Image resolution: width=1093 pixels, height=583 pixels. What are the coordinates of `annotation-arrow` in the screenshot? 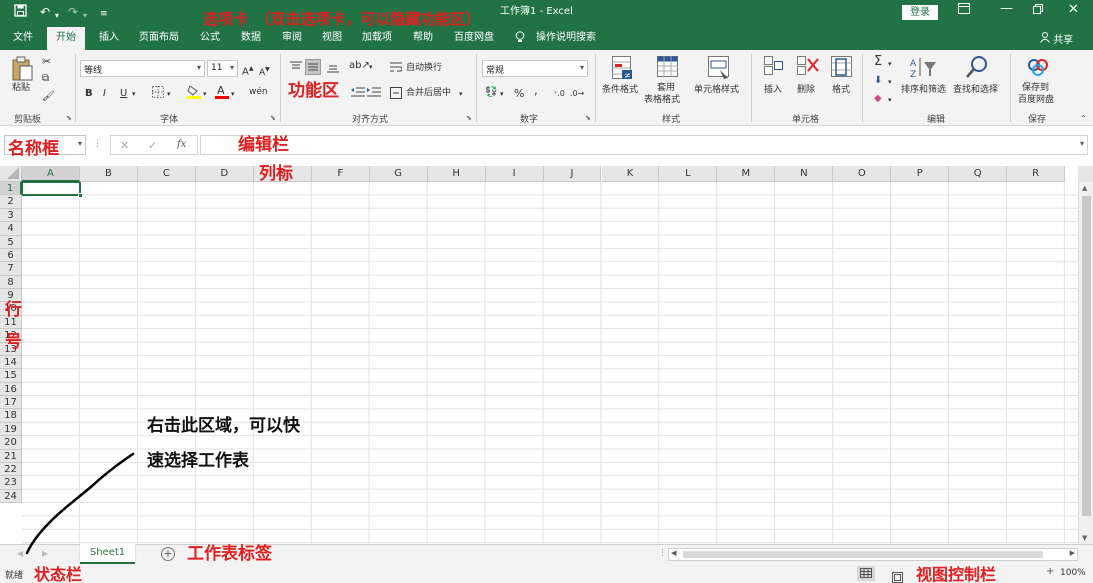 It's located at (80, 503).